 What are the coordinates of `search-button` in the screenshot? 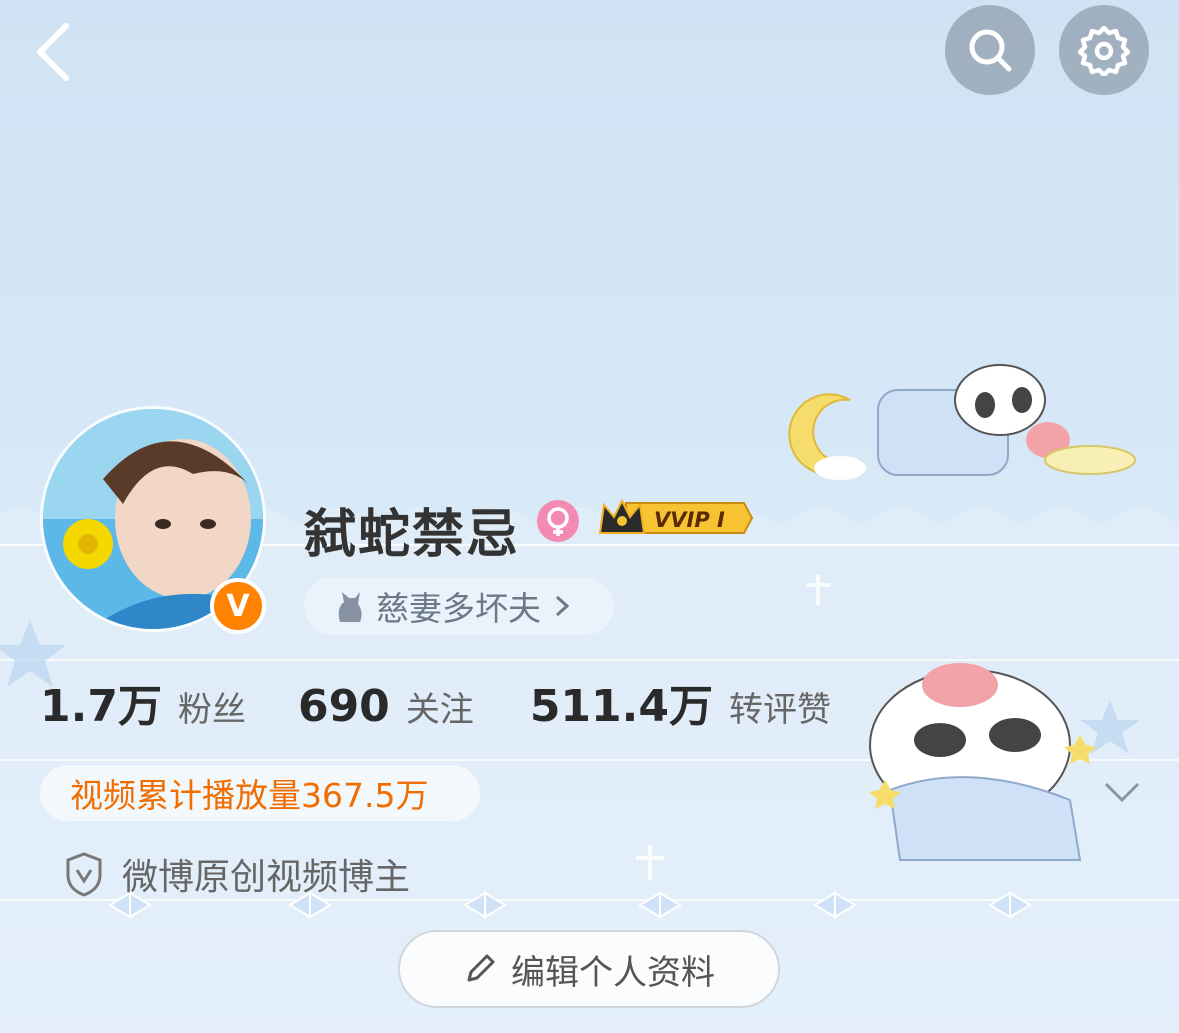 It's located at (990, 50).